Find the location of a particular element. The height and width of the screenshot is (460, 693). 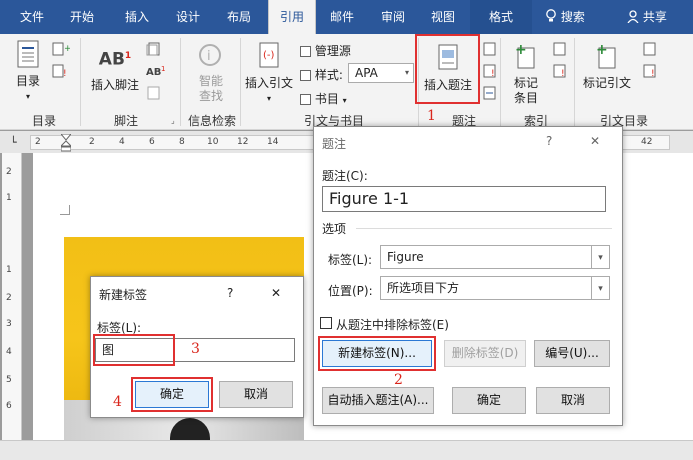

insert-citation-button: (-) 插入引文 ▾ is located at coordinates (269, 75).